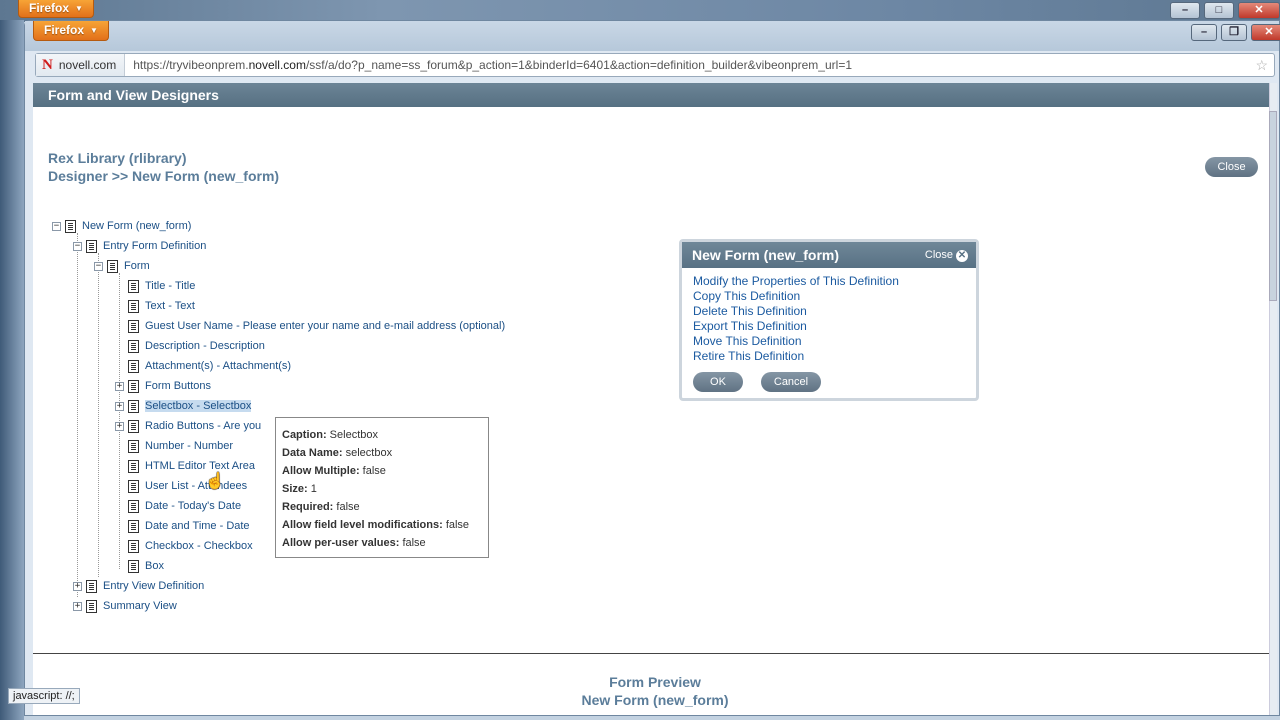 This screenshot has width=1280, height=720. Describe the element at coordinates (718, 382) in the screenshot. I see `ok-button: OK` at that location.